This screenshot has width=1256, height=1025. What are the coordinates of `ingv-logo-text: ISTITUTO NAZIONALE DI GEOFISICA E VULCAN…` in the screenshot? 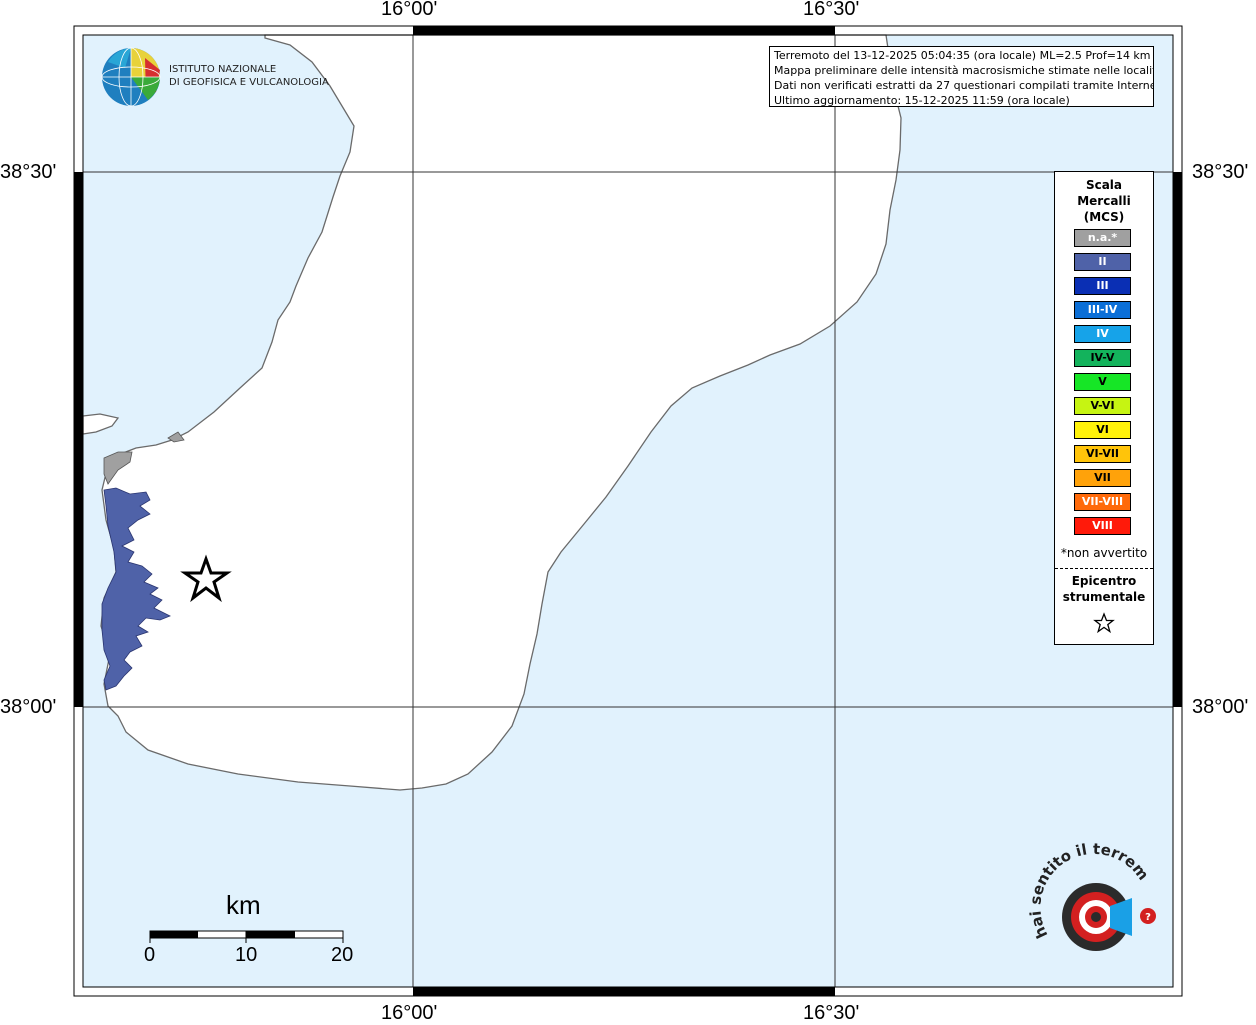 It's located at (249, 76).